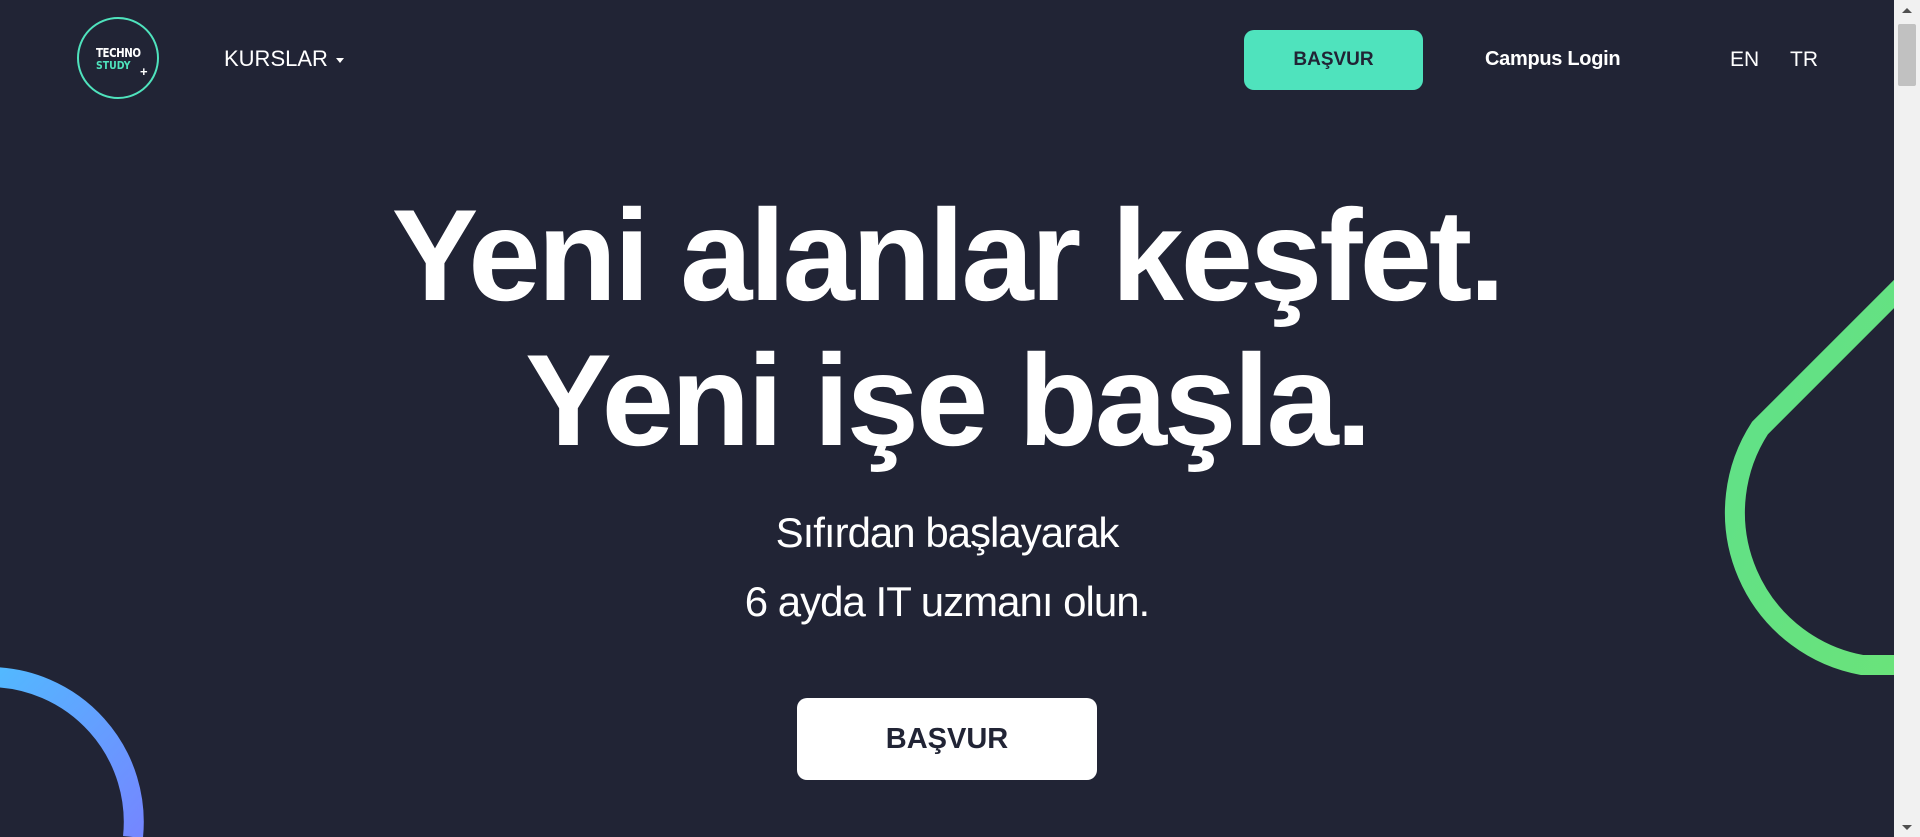 The height and width of the screenshot is (837, 1920). What do you see at coordinates (1333, 60) in the screenshot?
I see `apply-button-header: BAŞVUR` at bounding box center [1333, 60].